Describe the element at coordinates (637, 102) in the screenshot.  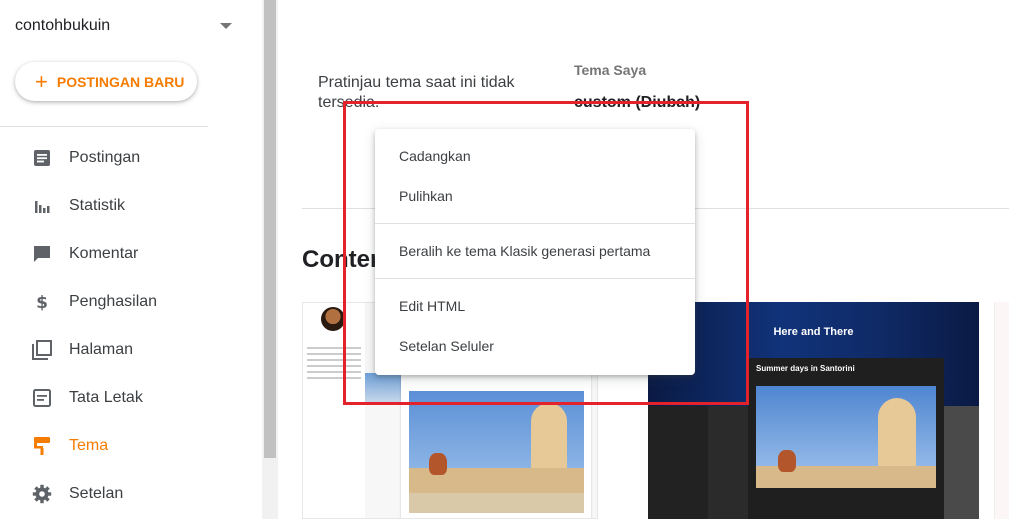
I see `current-theme-name: custom (Diubah)` at that location.